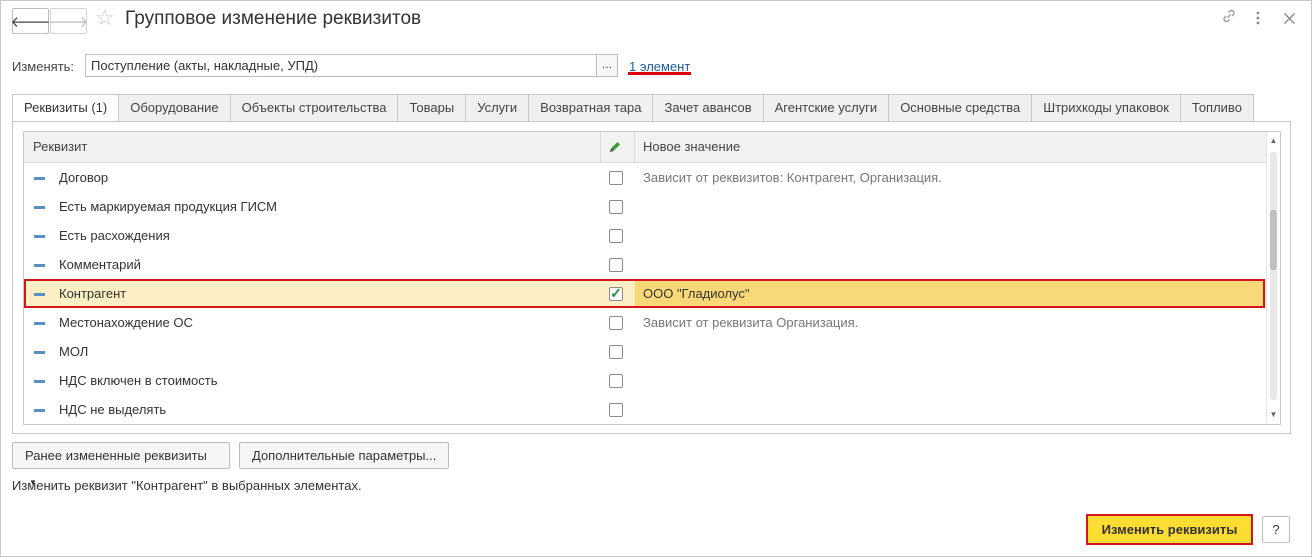 The width and height of the screenshot is (1312, 557). What do you see at coordinates (645, 351) in the screenshot?
I see `table-row: МОЛ` at bounding box center [645, 351].